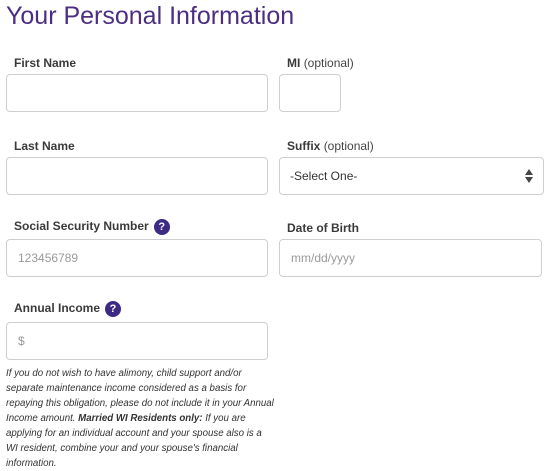  I want to click on income-note-bold: Married WI Residents only:, so click(140, 418).